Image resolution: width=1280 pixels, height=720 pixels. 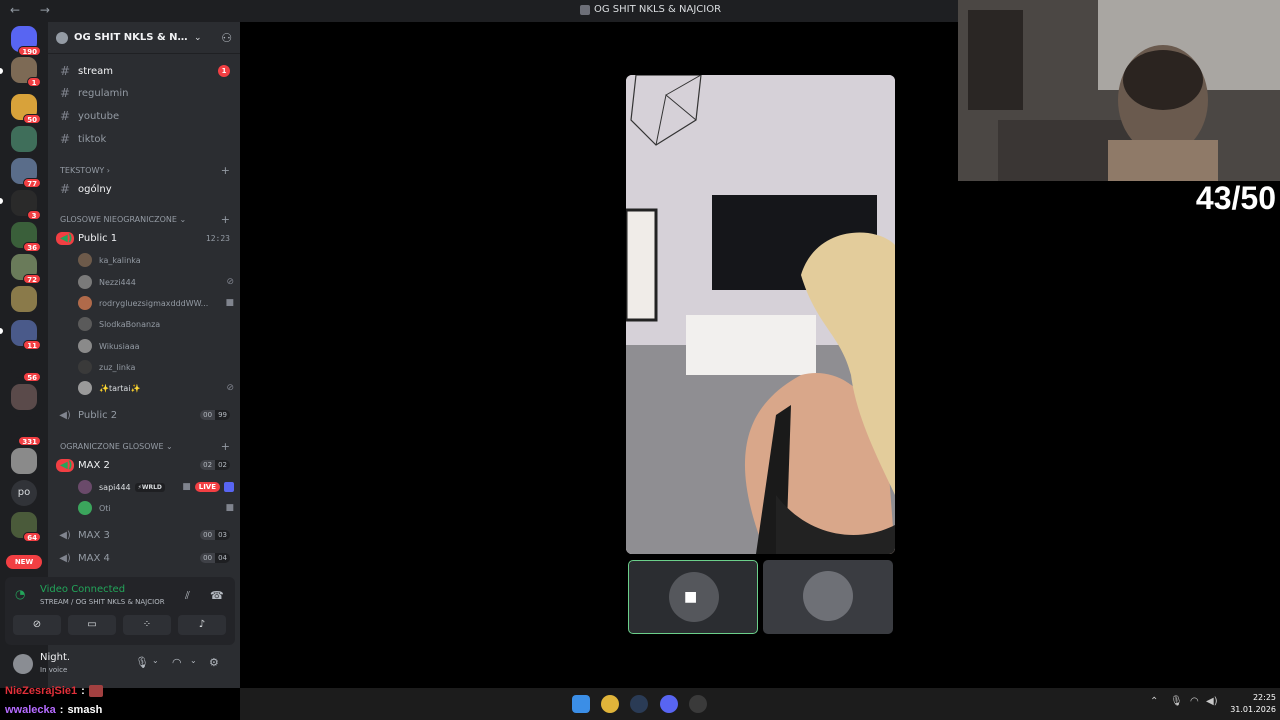 I want to click on server-icon-10: 56, so click(x=26, y=367).